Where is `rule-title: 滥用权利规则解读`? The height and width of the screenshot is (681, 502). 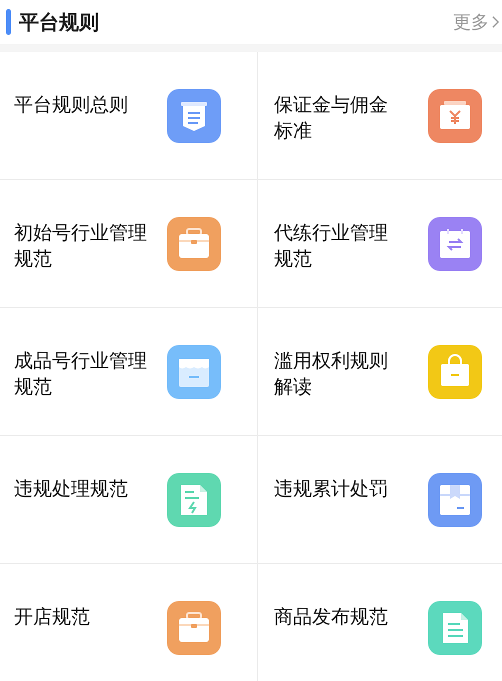
rule-title: 滥用权利规则解读 is located at coordinates (331, 374).